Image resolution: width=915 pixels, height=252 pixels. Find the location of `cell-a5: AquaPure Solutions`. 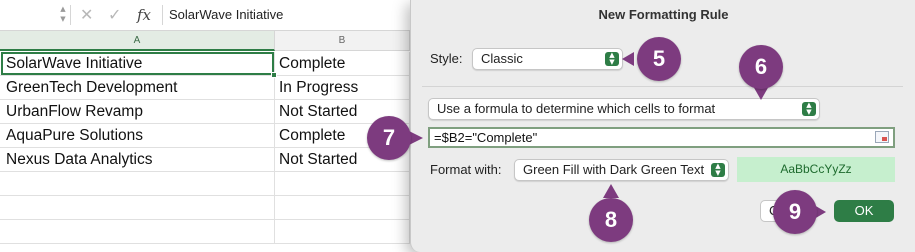

cell-a5: AquaPure Solutions is located at coordinates (137, 136).